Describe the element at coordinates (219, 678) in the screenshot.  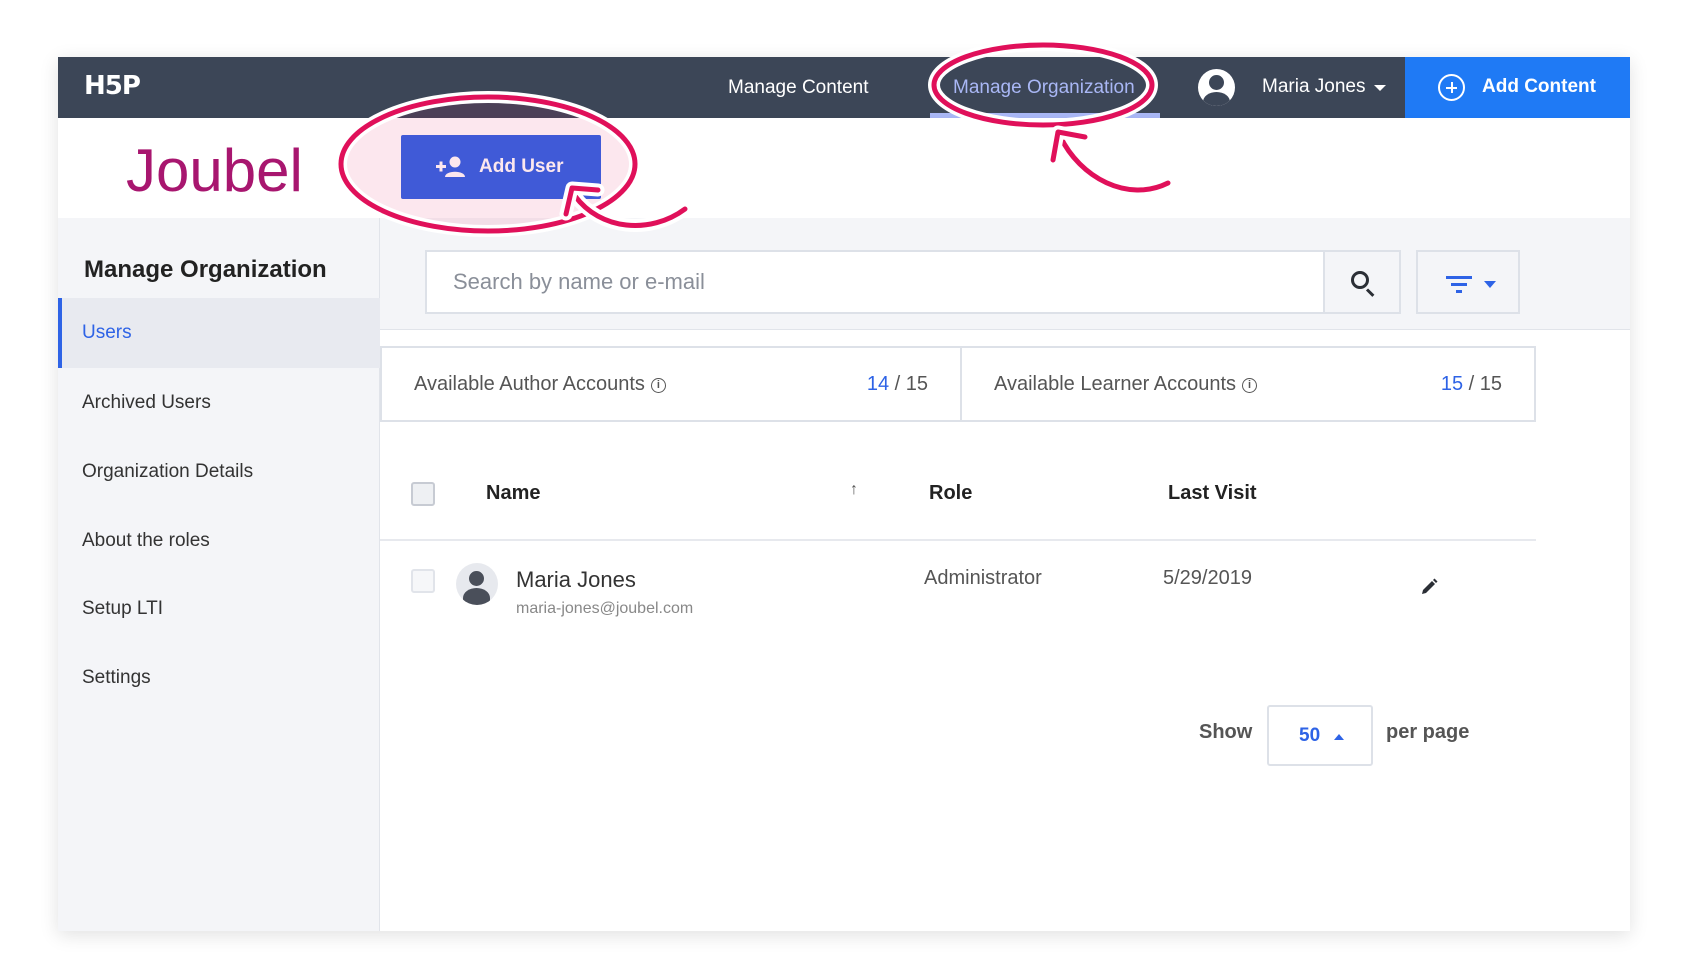
I see `sidebar-item-settings: Settings` at that location.